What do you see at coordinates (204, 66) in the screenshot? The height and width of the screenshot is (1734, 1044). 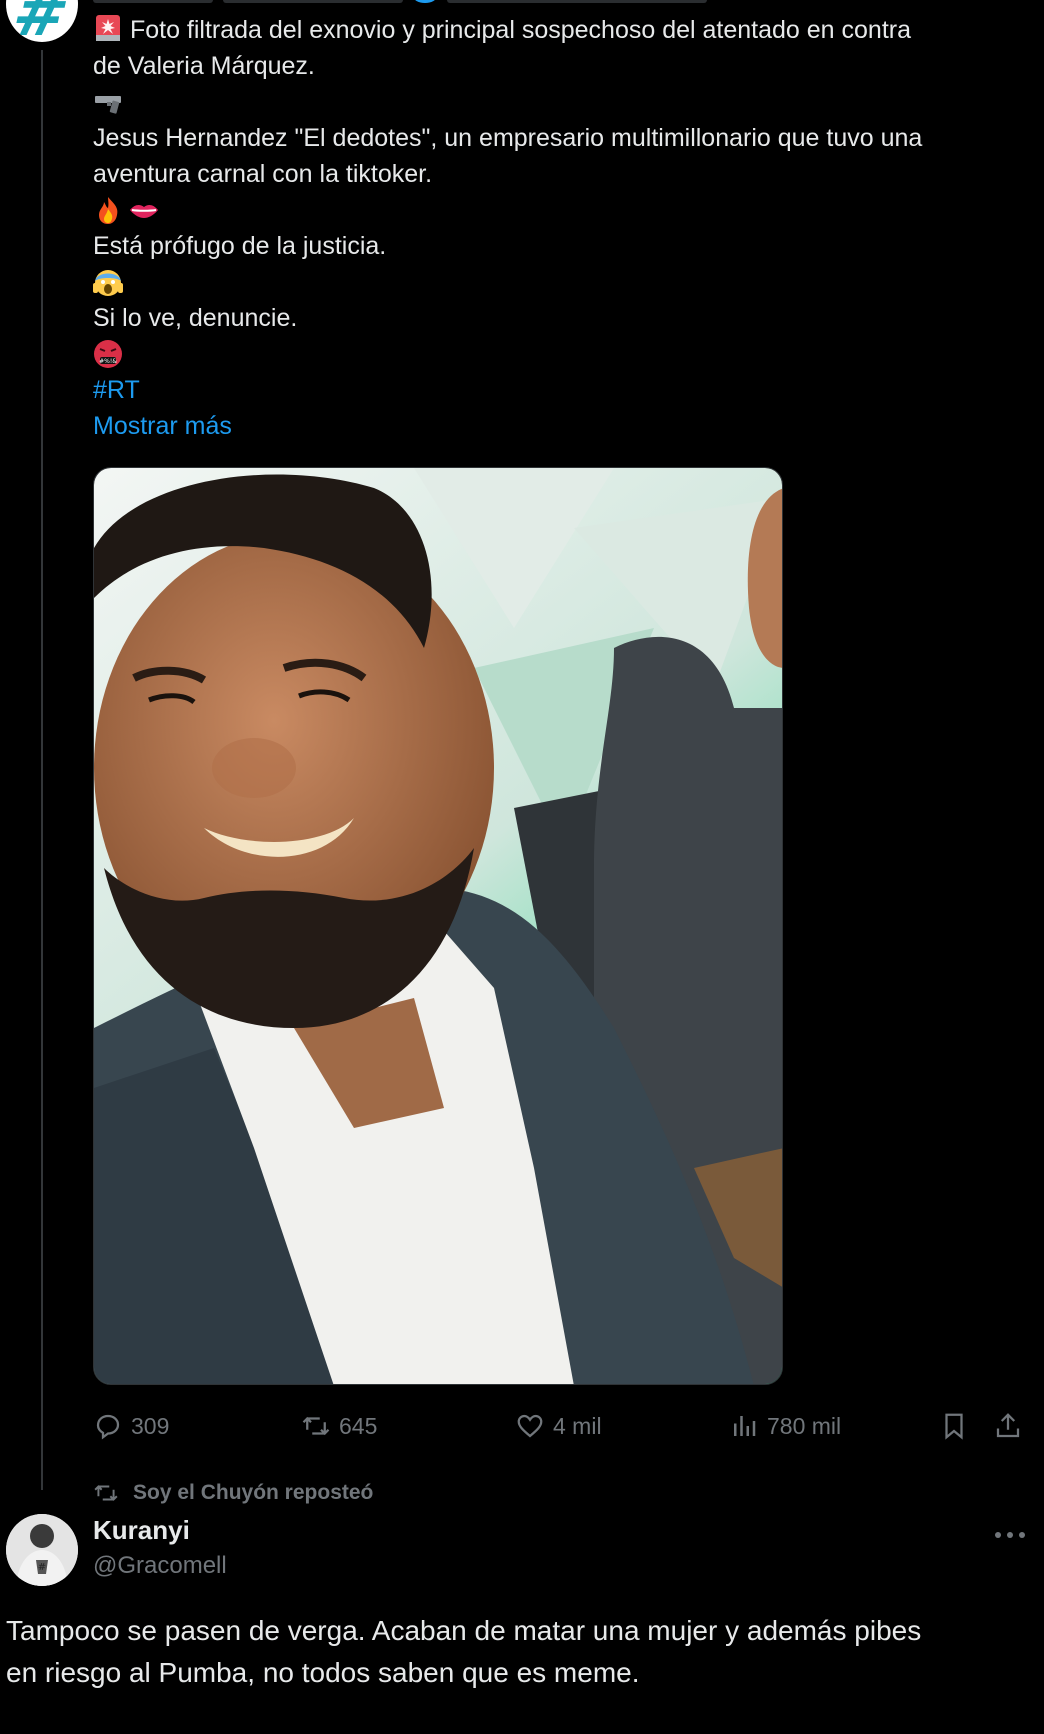 I see `post-line-2: de Valeria Márquez.` at bounding box center [204, 66].